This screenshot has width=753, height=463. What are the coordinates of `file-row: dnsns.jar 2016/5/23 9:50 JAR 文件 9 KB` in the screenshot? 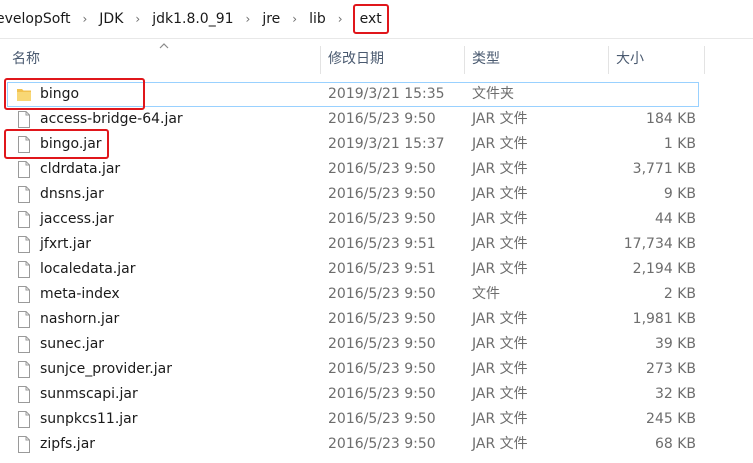 It's located at (376, 194).